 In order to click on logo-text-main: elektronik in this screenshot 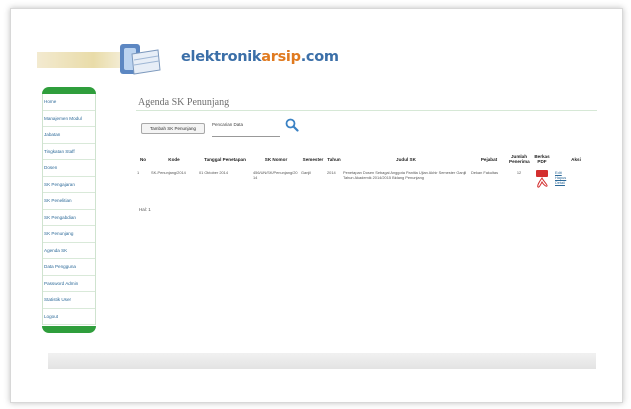, I will do `click(221, 57)`.